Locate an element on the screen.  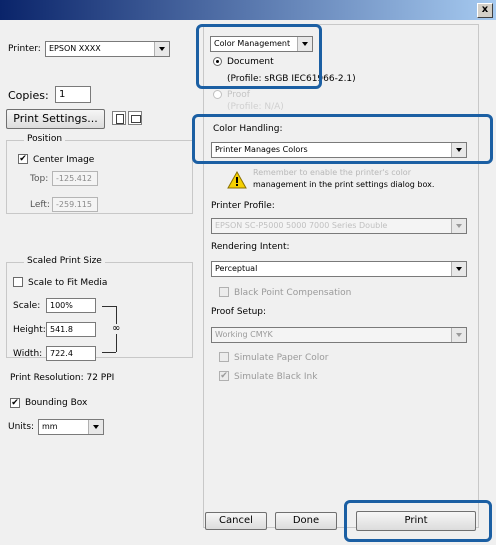
units-label: Units: is located at coordinates (21, 427).